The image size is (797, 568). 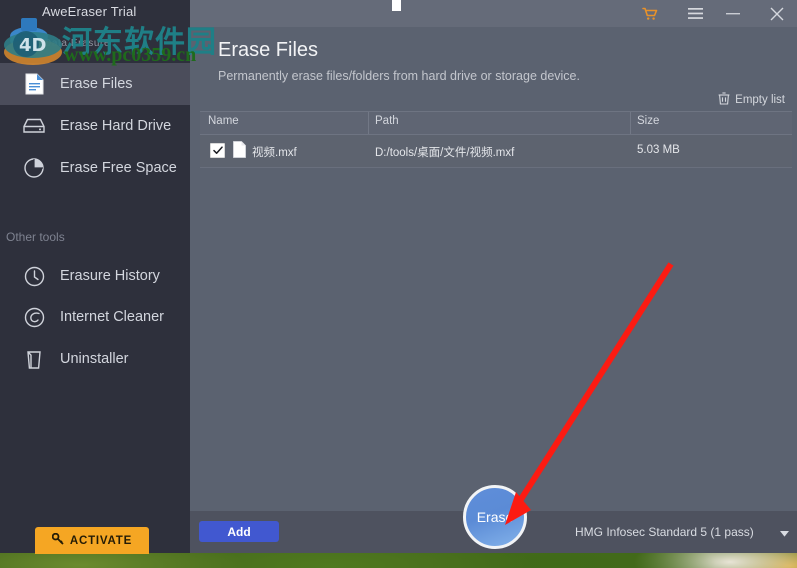 What do you see at coordinates (217, 150) in the screenshot?
I see `row-checkbox` at bounding box center [217, 150].